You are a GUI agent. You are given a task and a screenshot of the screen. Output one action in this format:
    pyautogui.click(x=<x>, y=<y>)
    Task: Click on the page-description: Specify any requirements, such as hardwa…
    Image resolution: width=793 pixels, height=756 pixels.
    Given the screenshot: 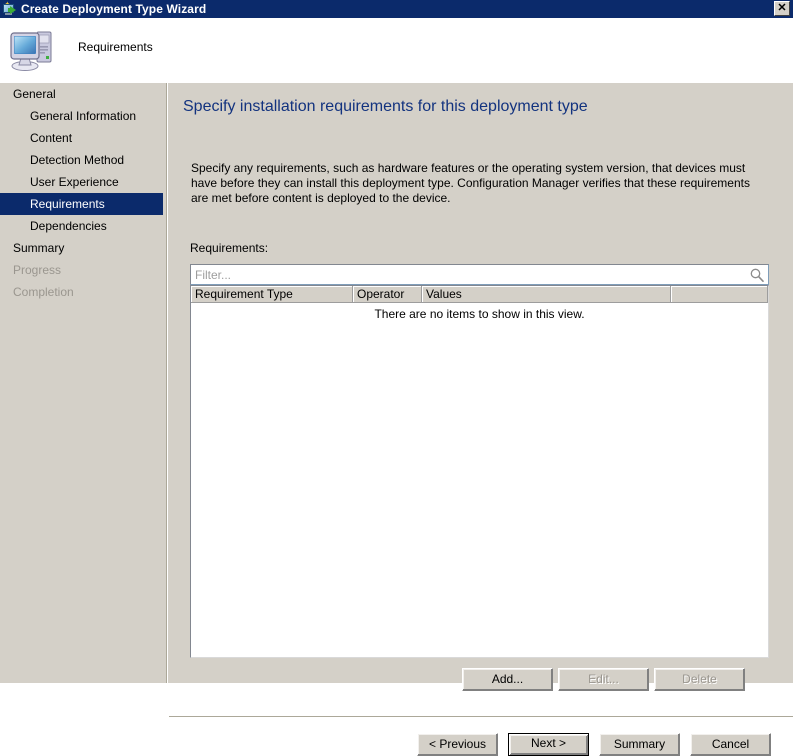 What is the action you would take?
    pyautogui.click(x=470, y=183)
    